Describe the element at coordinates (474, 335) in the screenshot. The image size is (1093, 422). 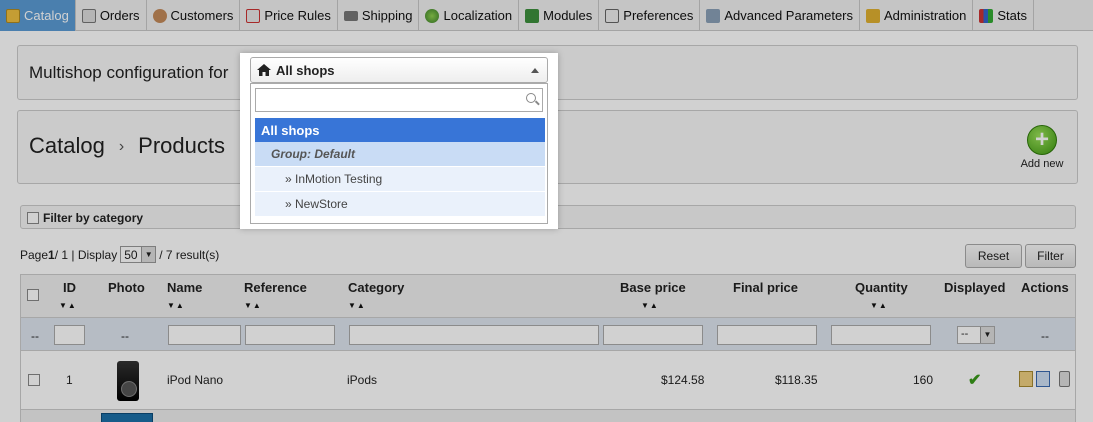
I see `filter-category-input` at that location.